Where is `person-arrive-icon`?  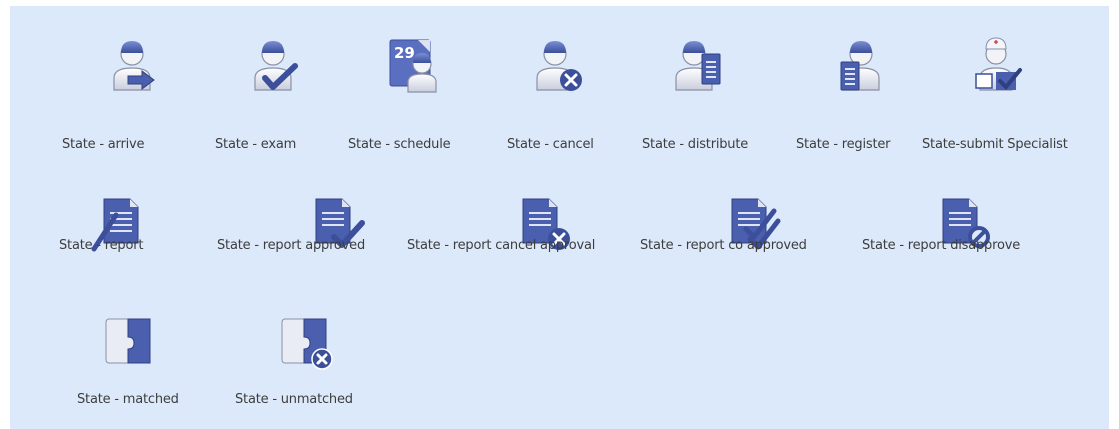 person-arrive-icon is located at coordinates (132, 64).